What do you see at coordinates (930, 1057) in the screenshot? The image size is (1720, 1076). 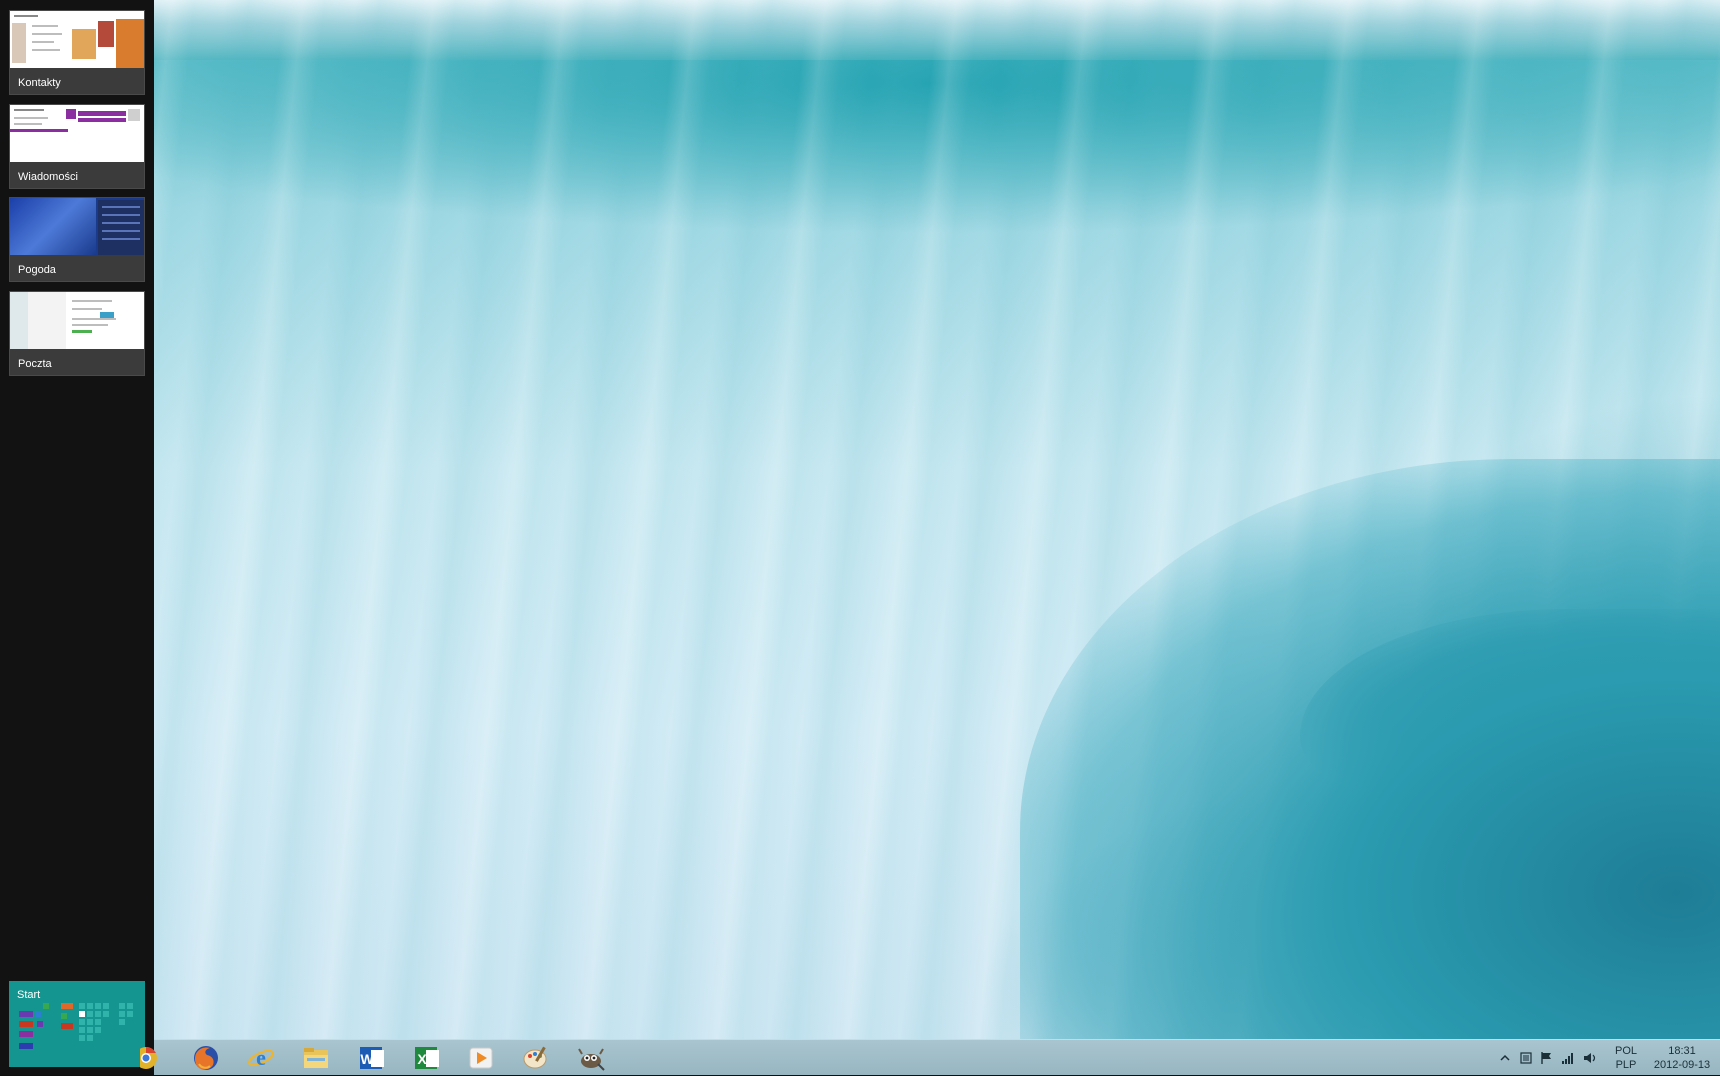 I see `taskbar: e W X POL PLP 18:31 2012-09-13` at bounding box center [930, 1057].